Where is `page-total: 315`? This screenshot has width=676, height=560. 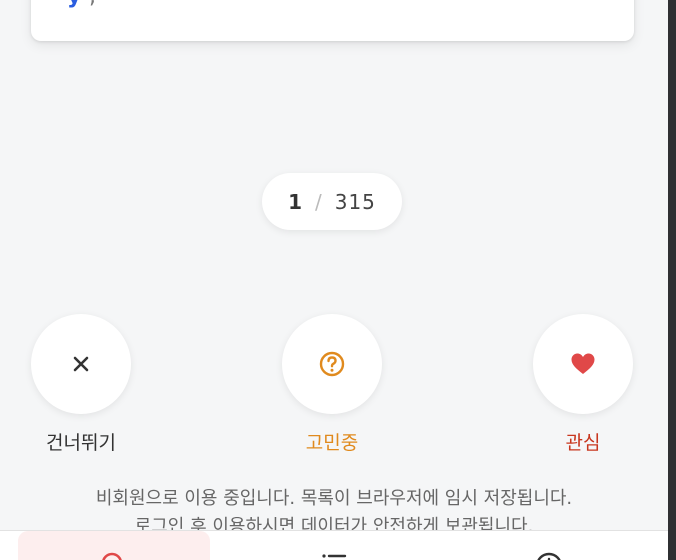 page-total: 315 is located at coordinates (355, 201).